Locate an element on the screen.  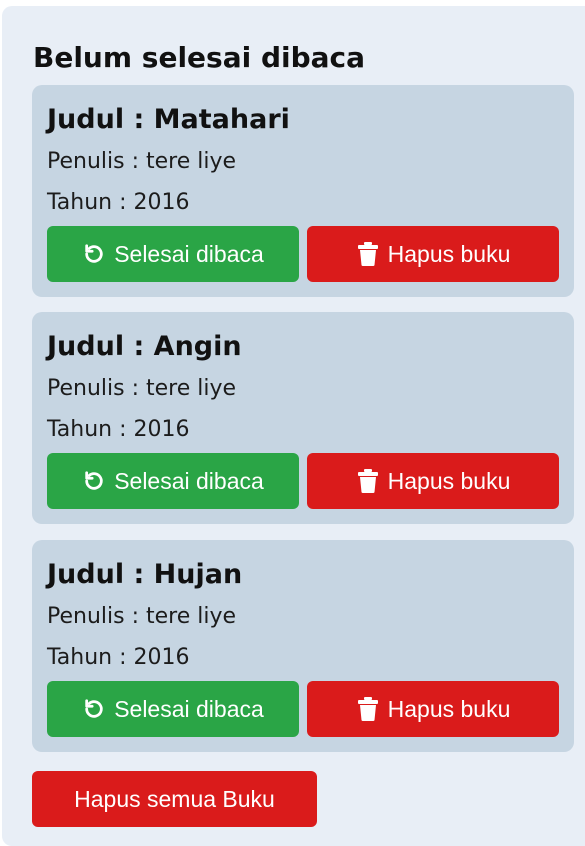
shelf-title: Belum selesai dibaca is located at coordinates (199, 57).